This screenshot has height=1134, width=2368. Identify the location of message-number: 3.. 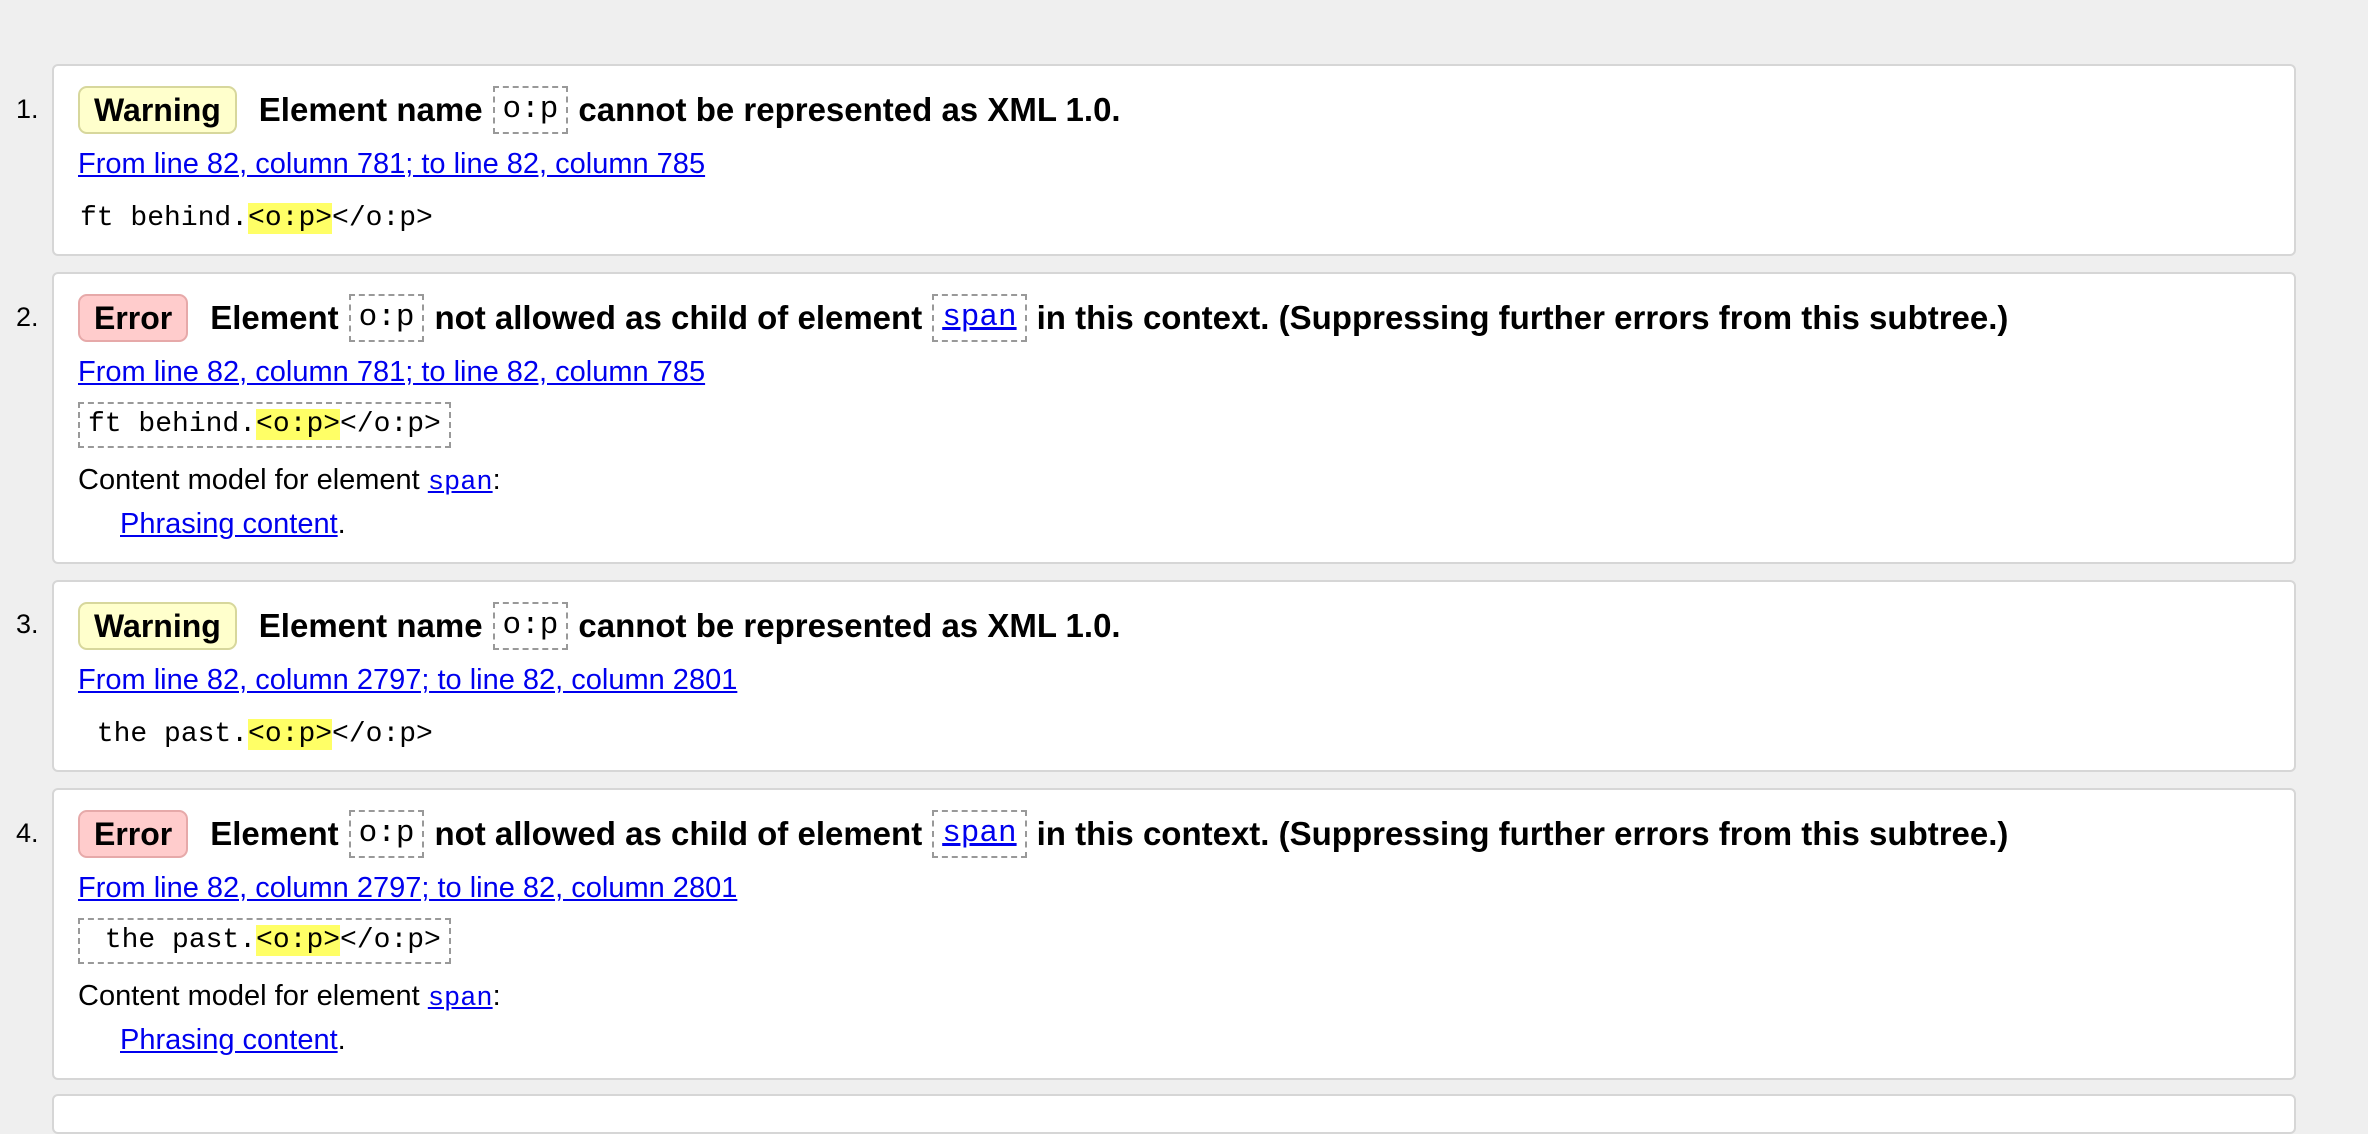
(27, 624).